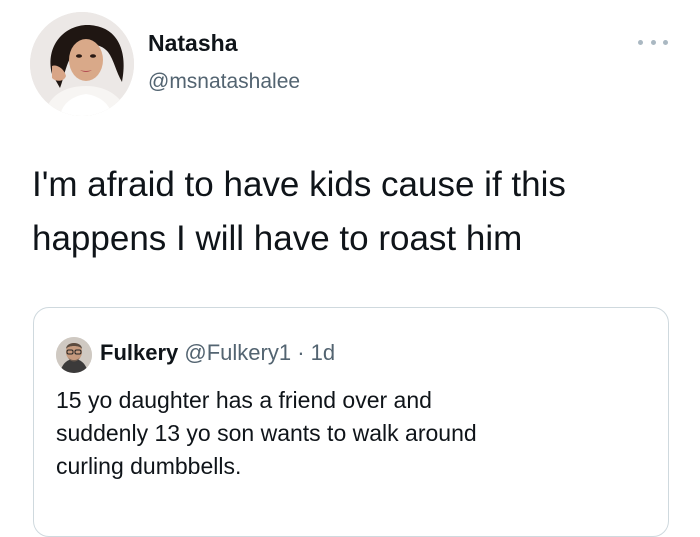 This screenshot has width=700, height=537. Describe the element at coordinates (237, 352) in the screenshot. I see `quoted-author-handle: @Fulkery1` at that location.